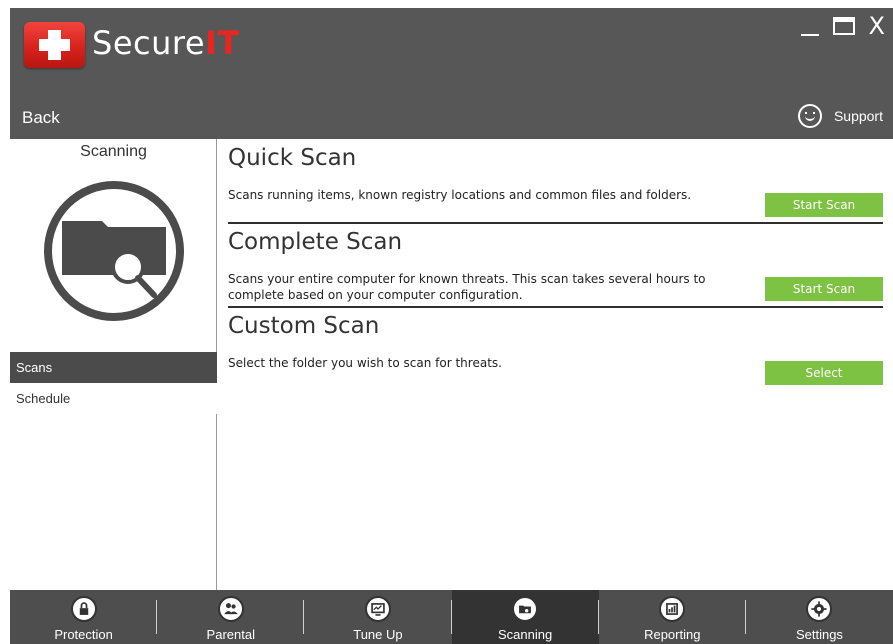  Describe the element at coordinates (672, 609) in the screenshot. I see `chart-icon` at that location.